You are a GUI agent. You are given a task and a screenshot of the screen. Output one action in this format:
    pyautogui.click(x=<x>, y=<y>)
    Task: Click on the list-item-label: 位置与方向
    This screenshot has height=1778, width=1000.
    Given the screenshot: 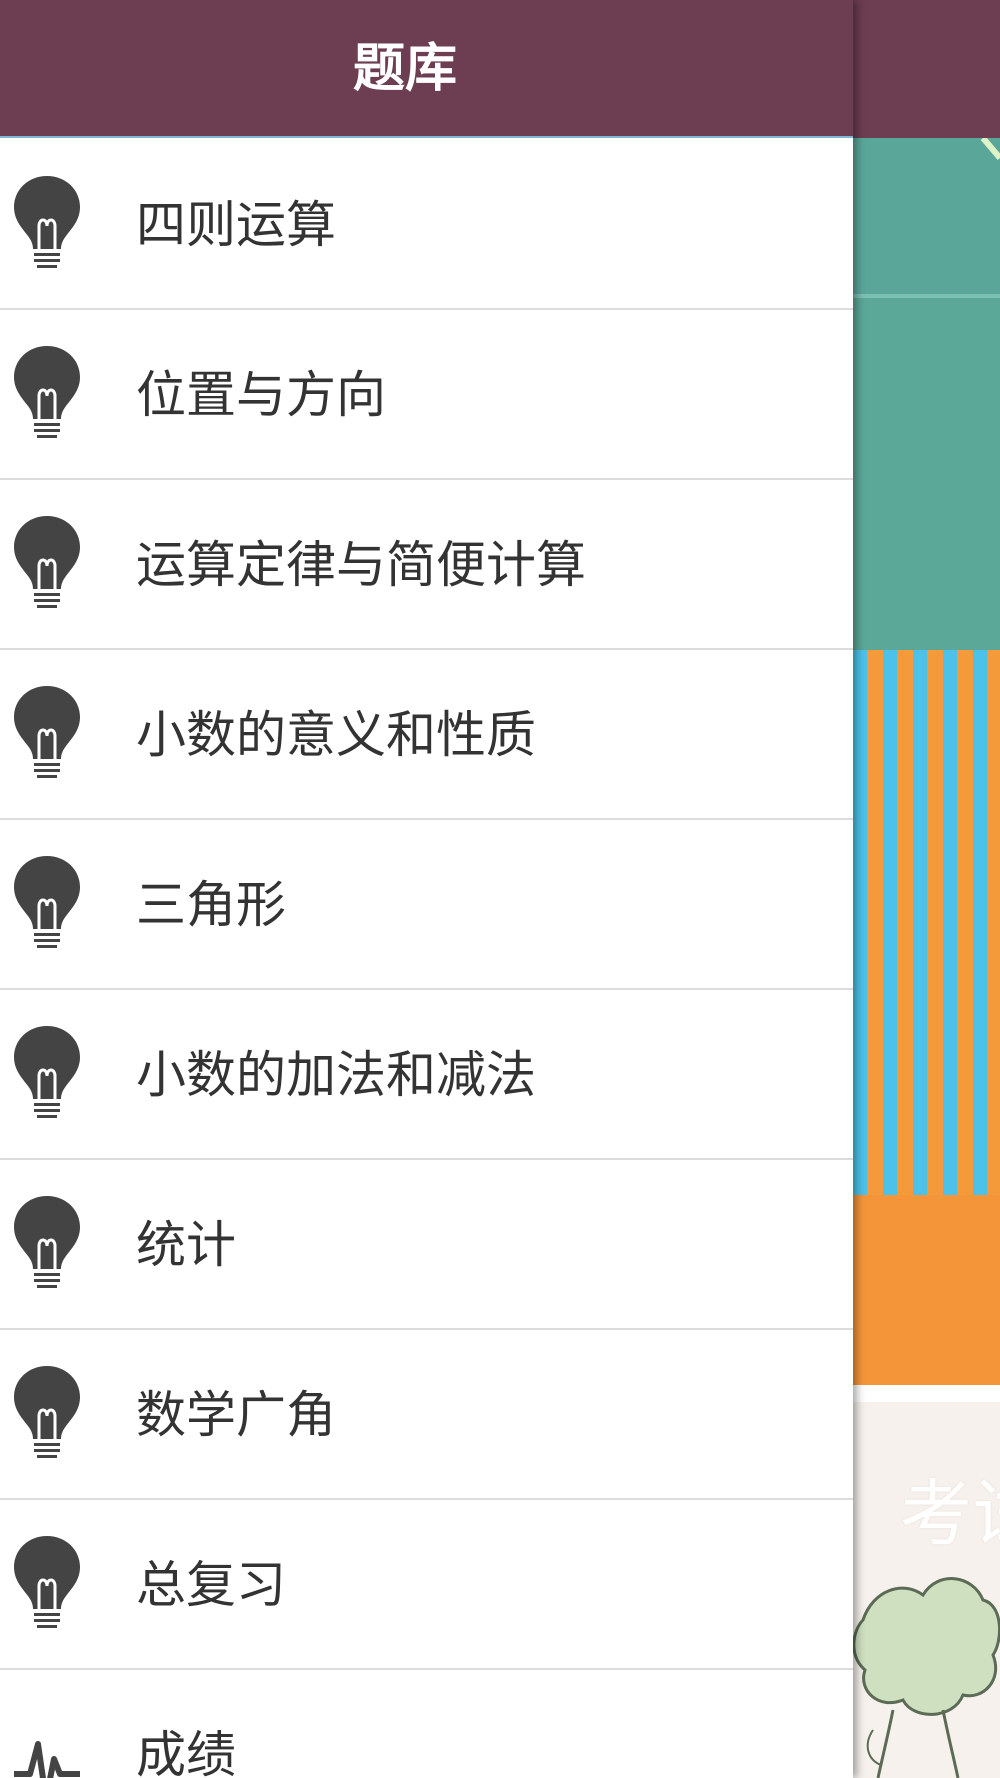 What is the action you would take?
    pyautogui.click(x=261, y=395)
    